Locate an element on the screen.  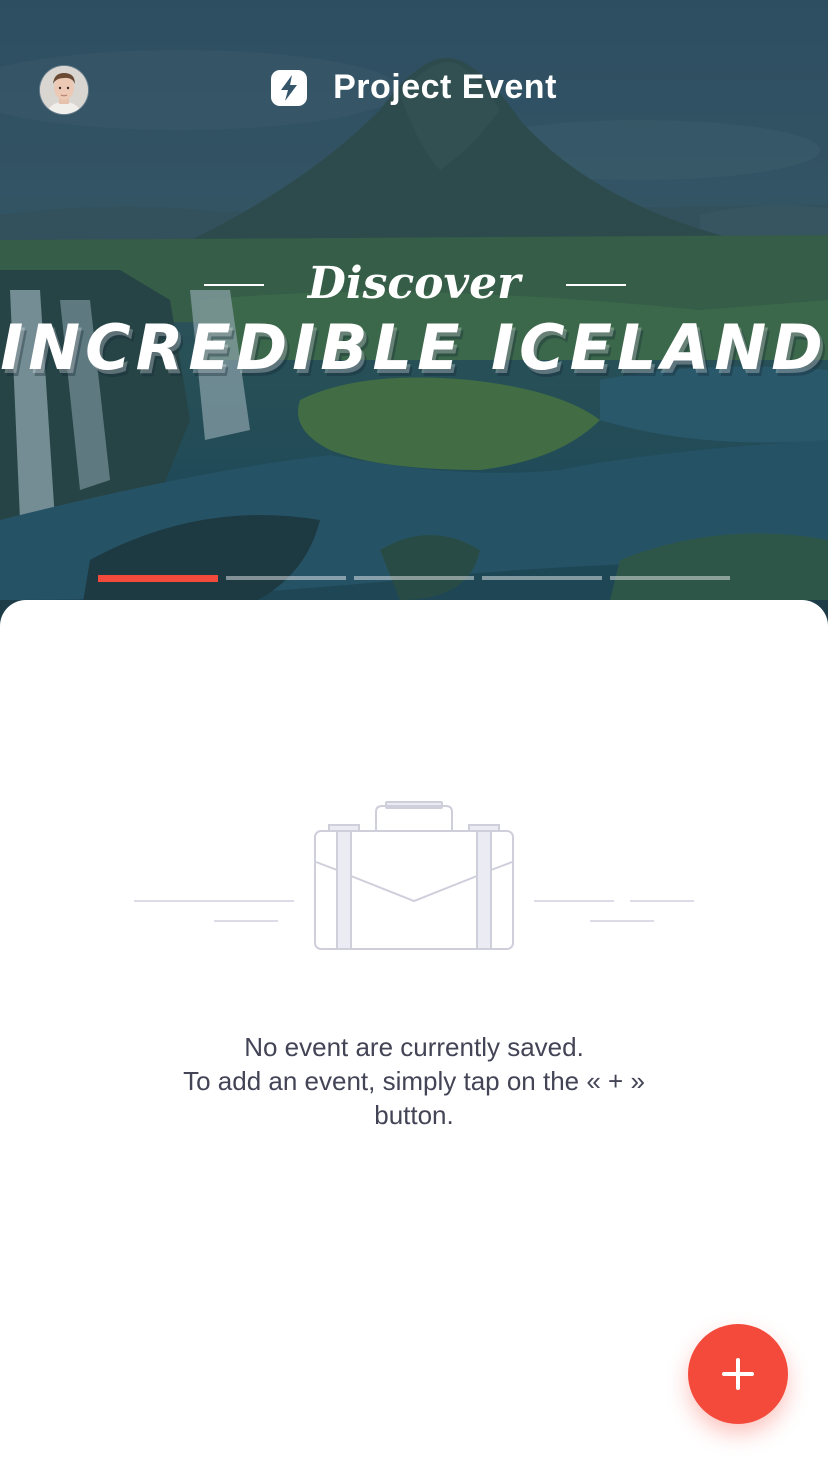
hero-headline: INCREDIBLE ICELAND is located at coordinates (414, 347).